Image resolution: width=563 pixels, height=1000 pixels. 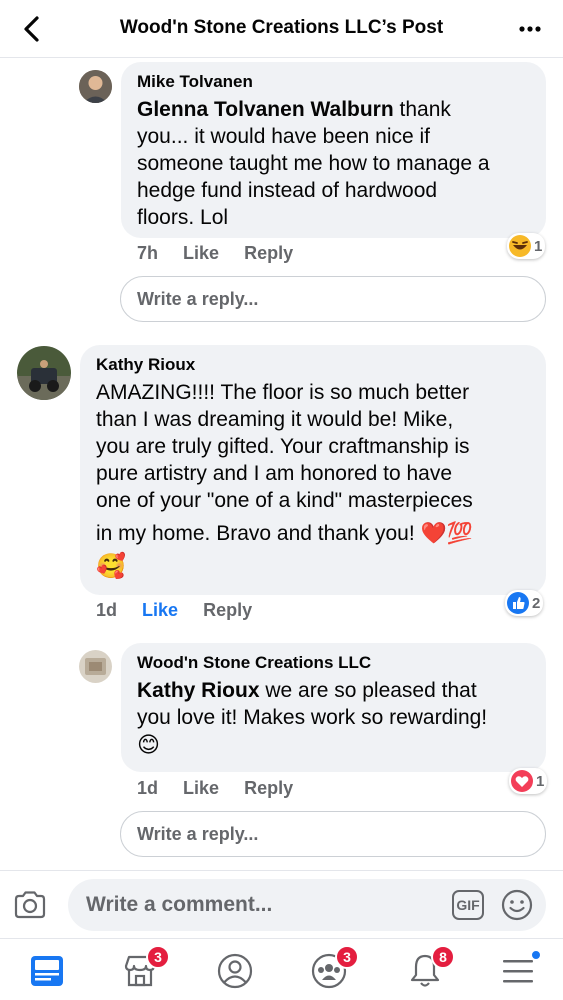 I want to click on profile-icon, so click(x=235, y=971).